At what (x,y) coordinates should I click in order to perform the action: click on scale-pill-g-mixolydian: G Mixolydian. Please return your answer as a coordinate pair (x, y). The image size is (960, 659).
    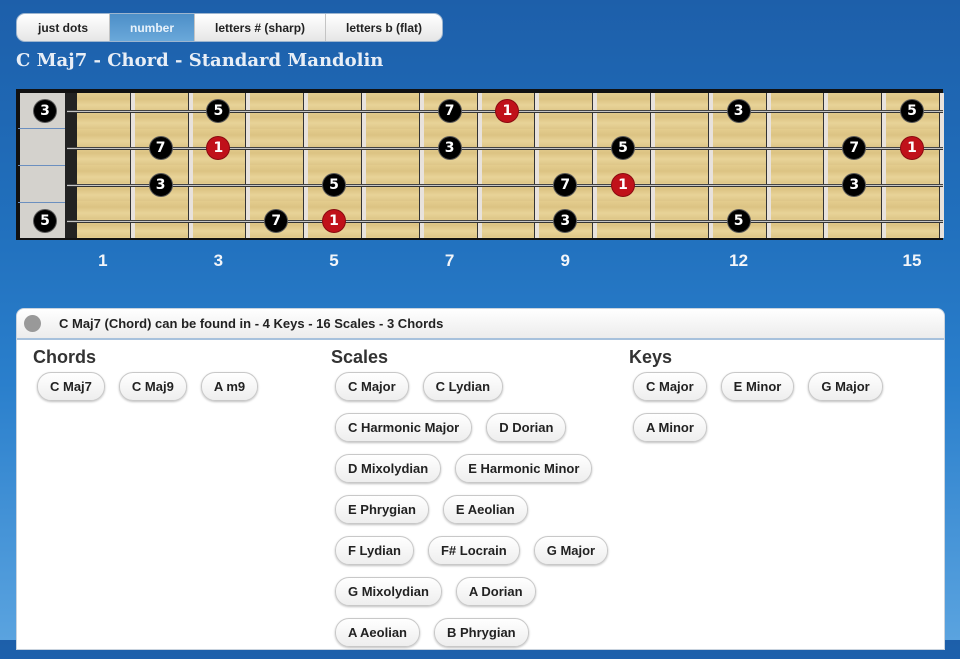
    Looking at the image, I should click on (388, 591).